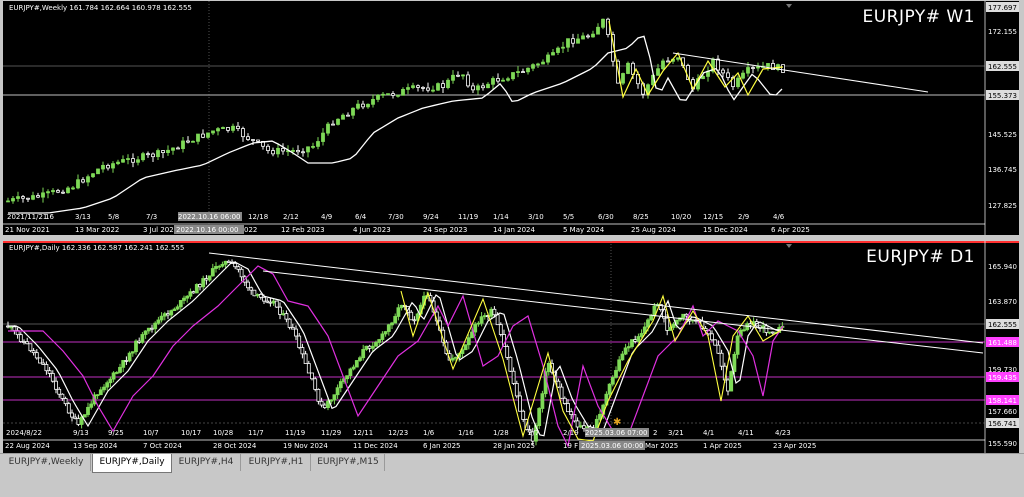 This screenshot has height=497, width=1024. I want to click on inner-time-label: 2, so click(655, 433).